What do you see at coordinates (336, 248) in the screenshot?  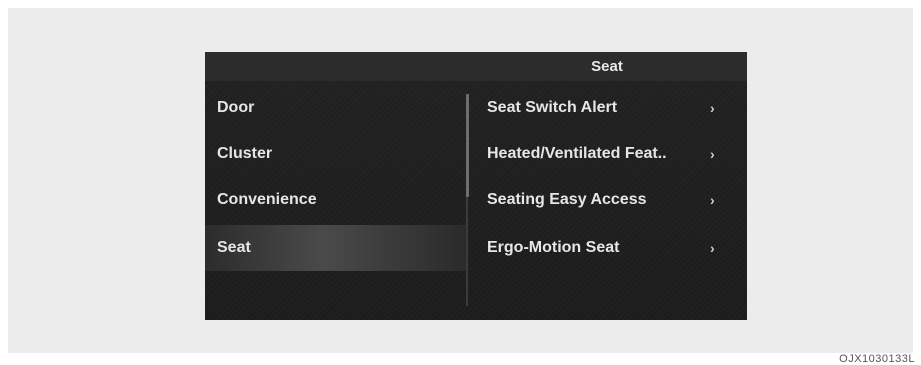 I see `menu-item-seat: Seat` at bounding box center [336, 248].